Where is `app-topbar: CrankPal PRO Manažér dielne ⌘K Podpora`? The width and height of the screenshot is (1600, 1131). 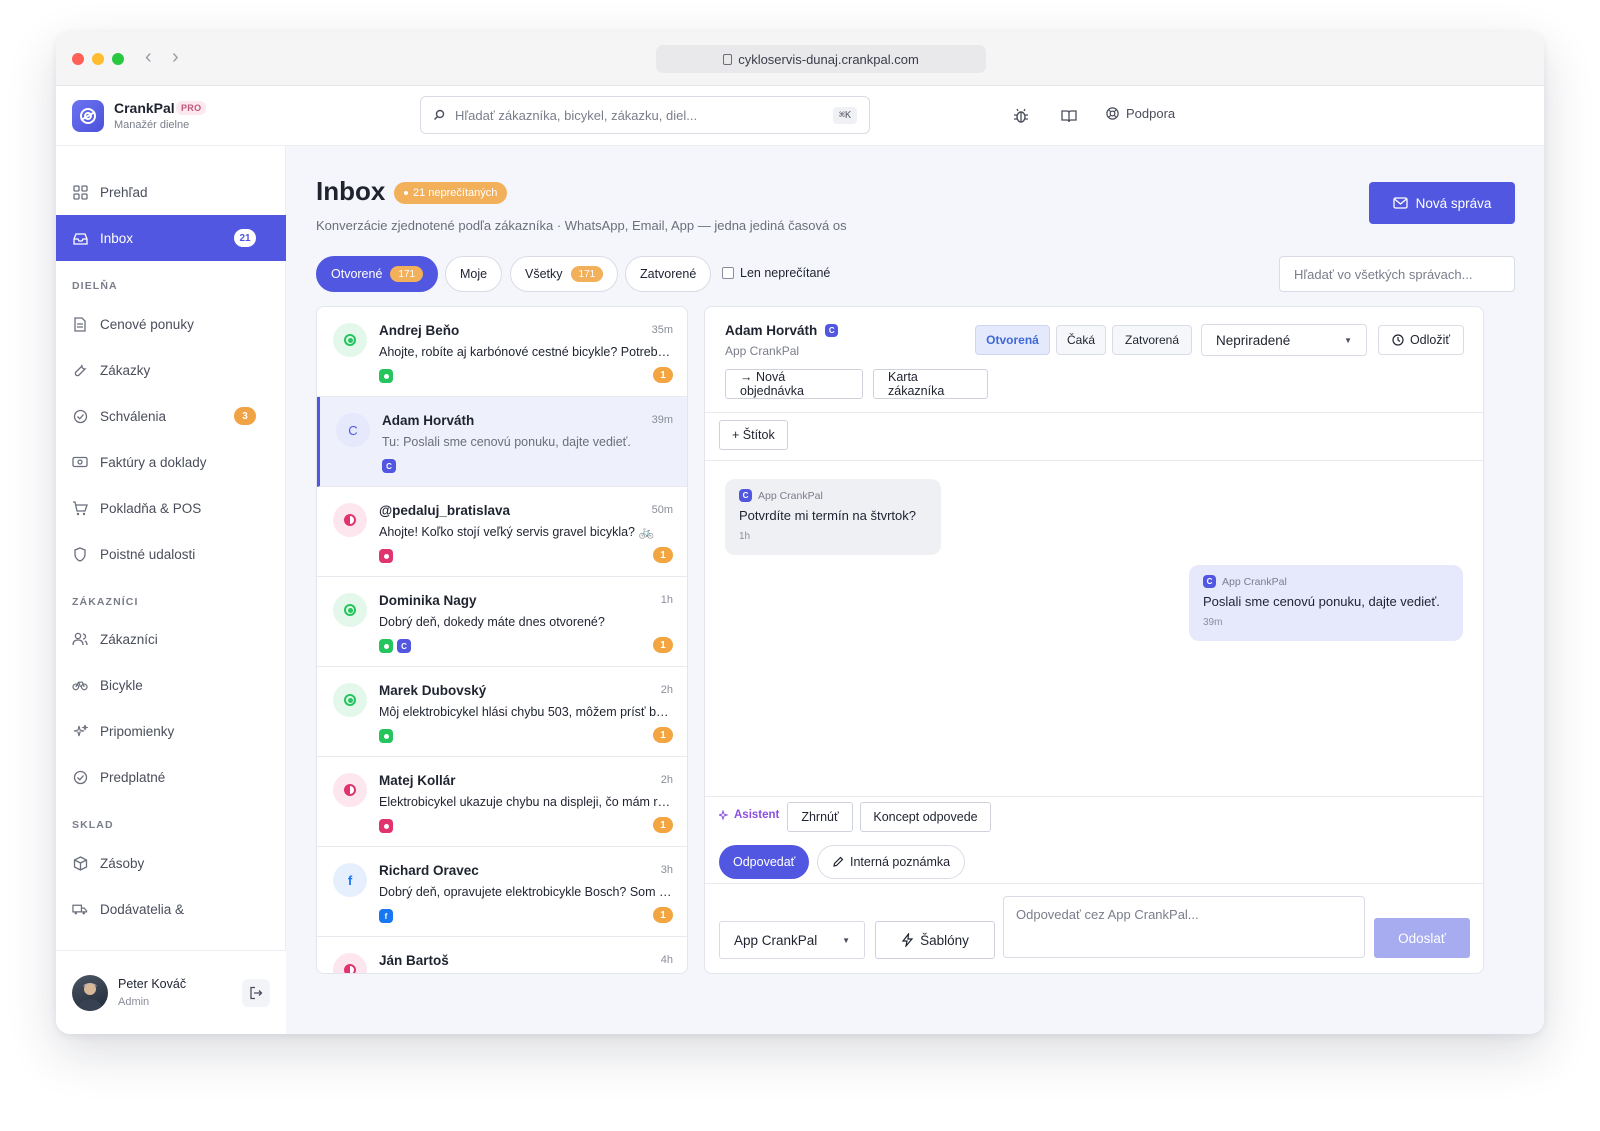 app-topbar: CrankPal PRO Manažér dielne ⌘K Podpora is located at coordinates (800, 116).